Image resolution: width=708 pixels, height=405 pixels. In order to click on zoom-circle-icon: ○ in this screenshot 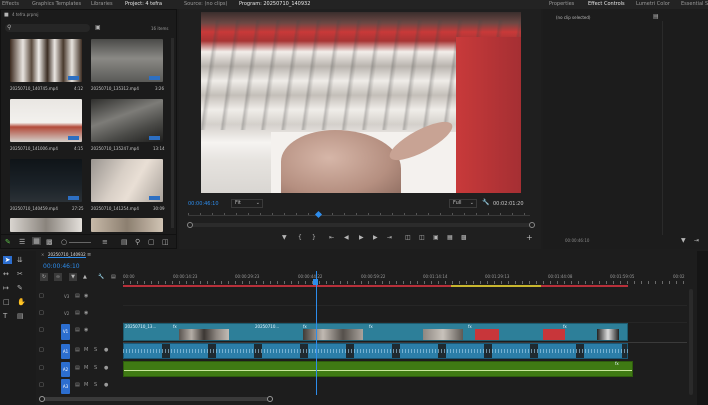, I will do `click(64, 242)`.